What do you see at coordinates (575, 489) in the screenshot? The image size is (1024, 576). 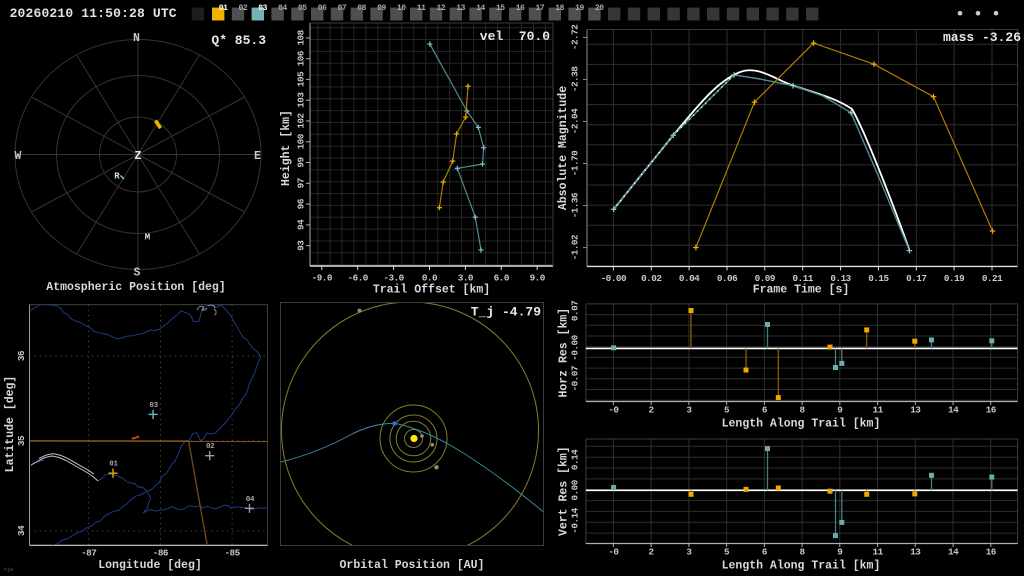 I see `svg-text: 0.00` at bounding box center [575, 489].